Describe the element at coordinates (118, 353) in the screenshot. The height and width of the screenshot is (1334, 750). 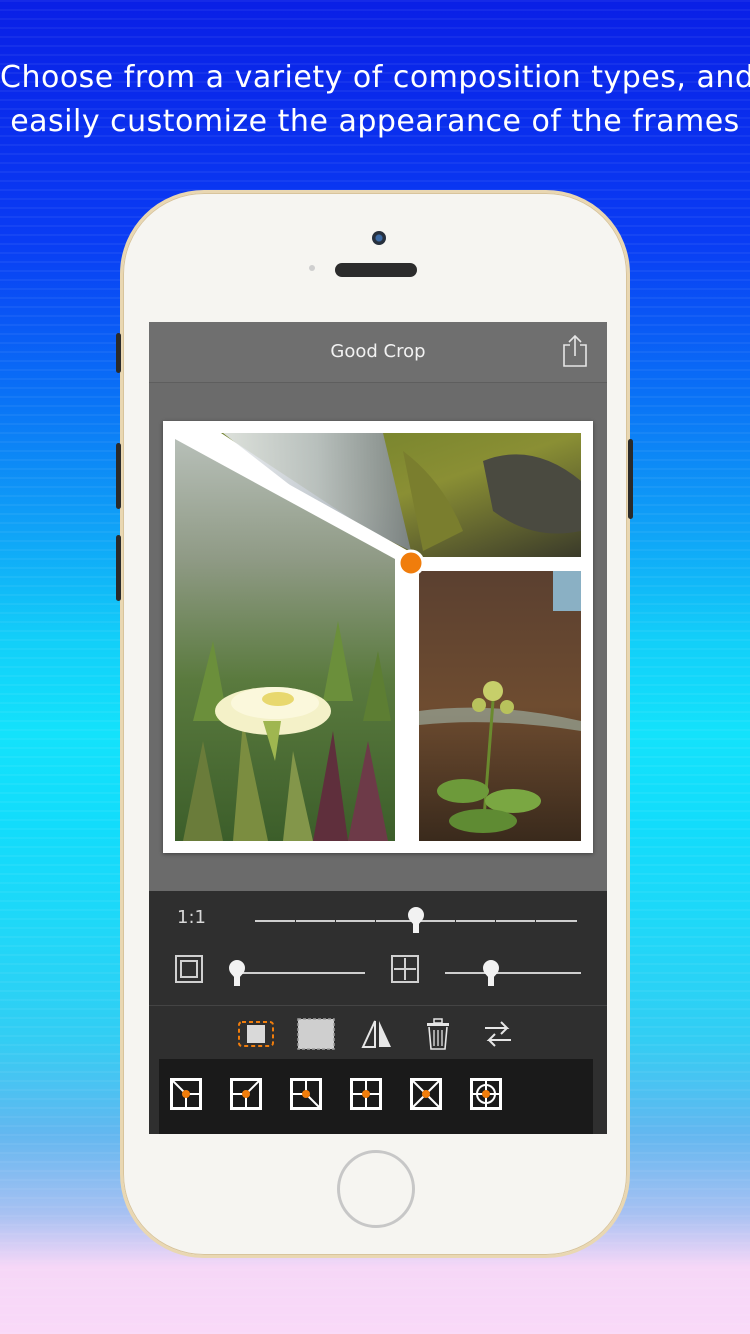
I see `mute-switch` at that location.